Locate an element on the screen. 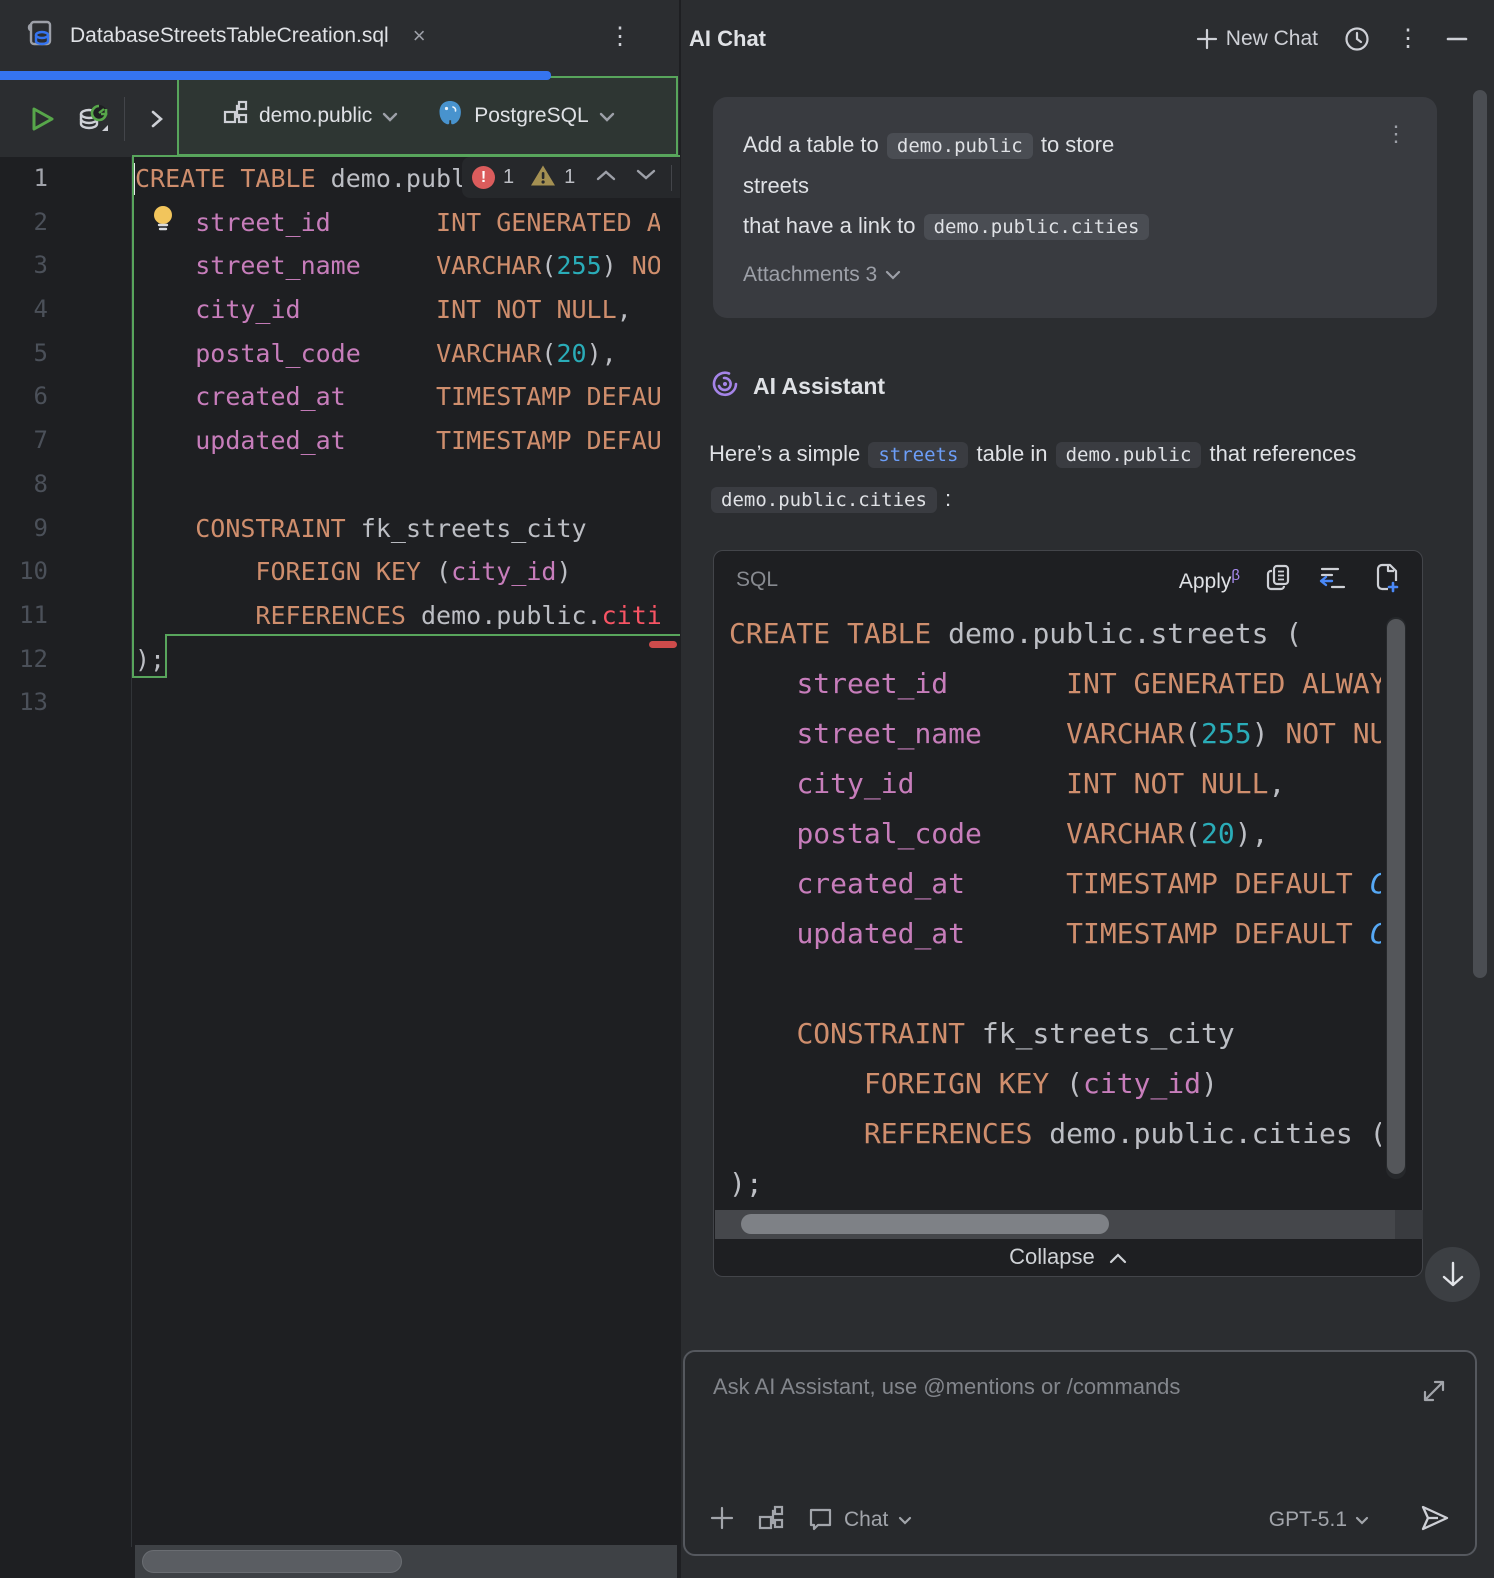 The width and height of the screenshot is (1494, 1578). chat-history-clock-icon is located at coordinates (1357, 39).